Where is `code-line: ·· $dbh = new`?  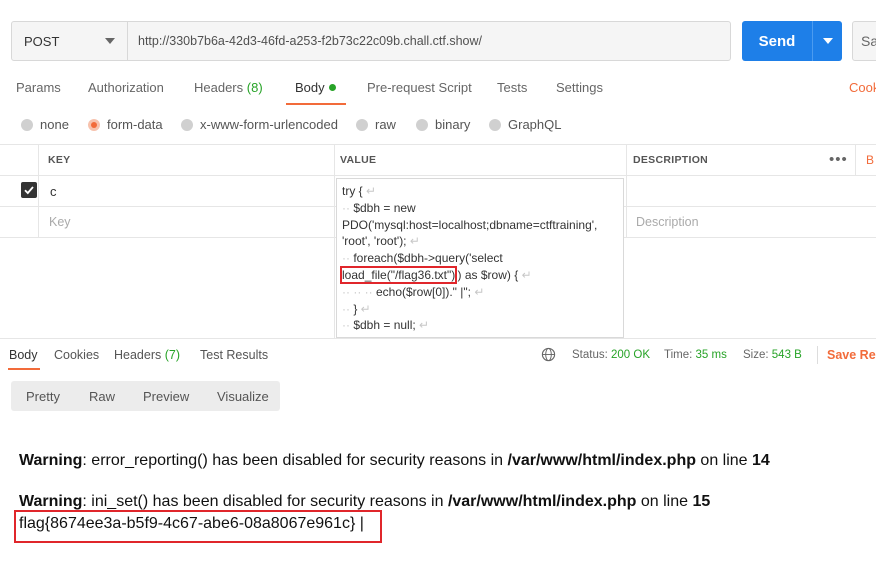
code-line: ·· $dbh = new is located at coordinates (482, 208).